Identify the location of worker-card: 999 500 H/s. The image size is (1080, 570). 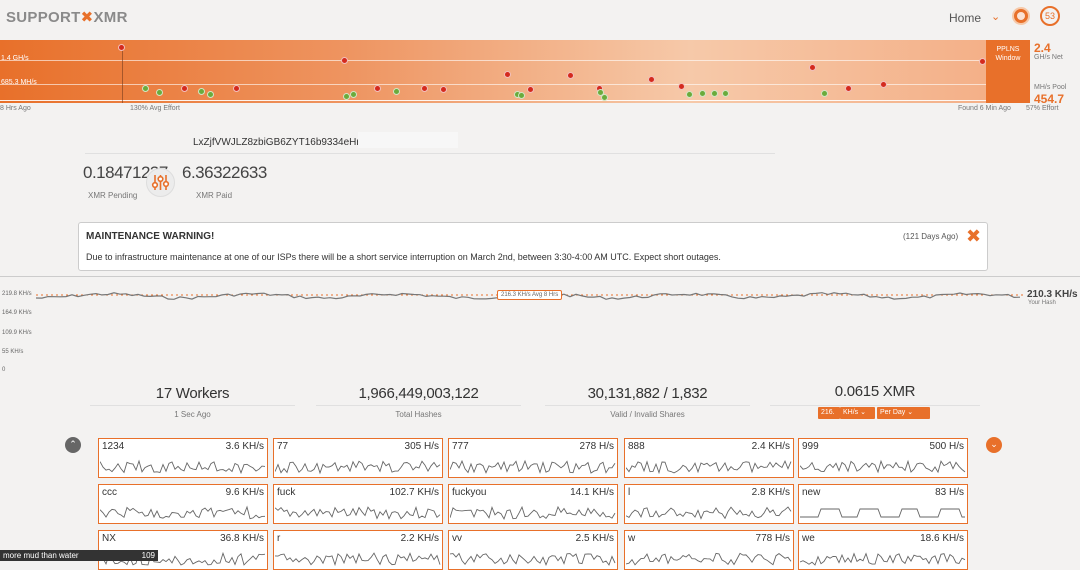
(883, 458).